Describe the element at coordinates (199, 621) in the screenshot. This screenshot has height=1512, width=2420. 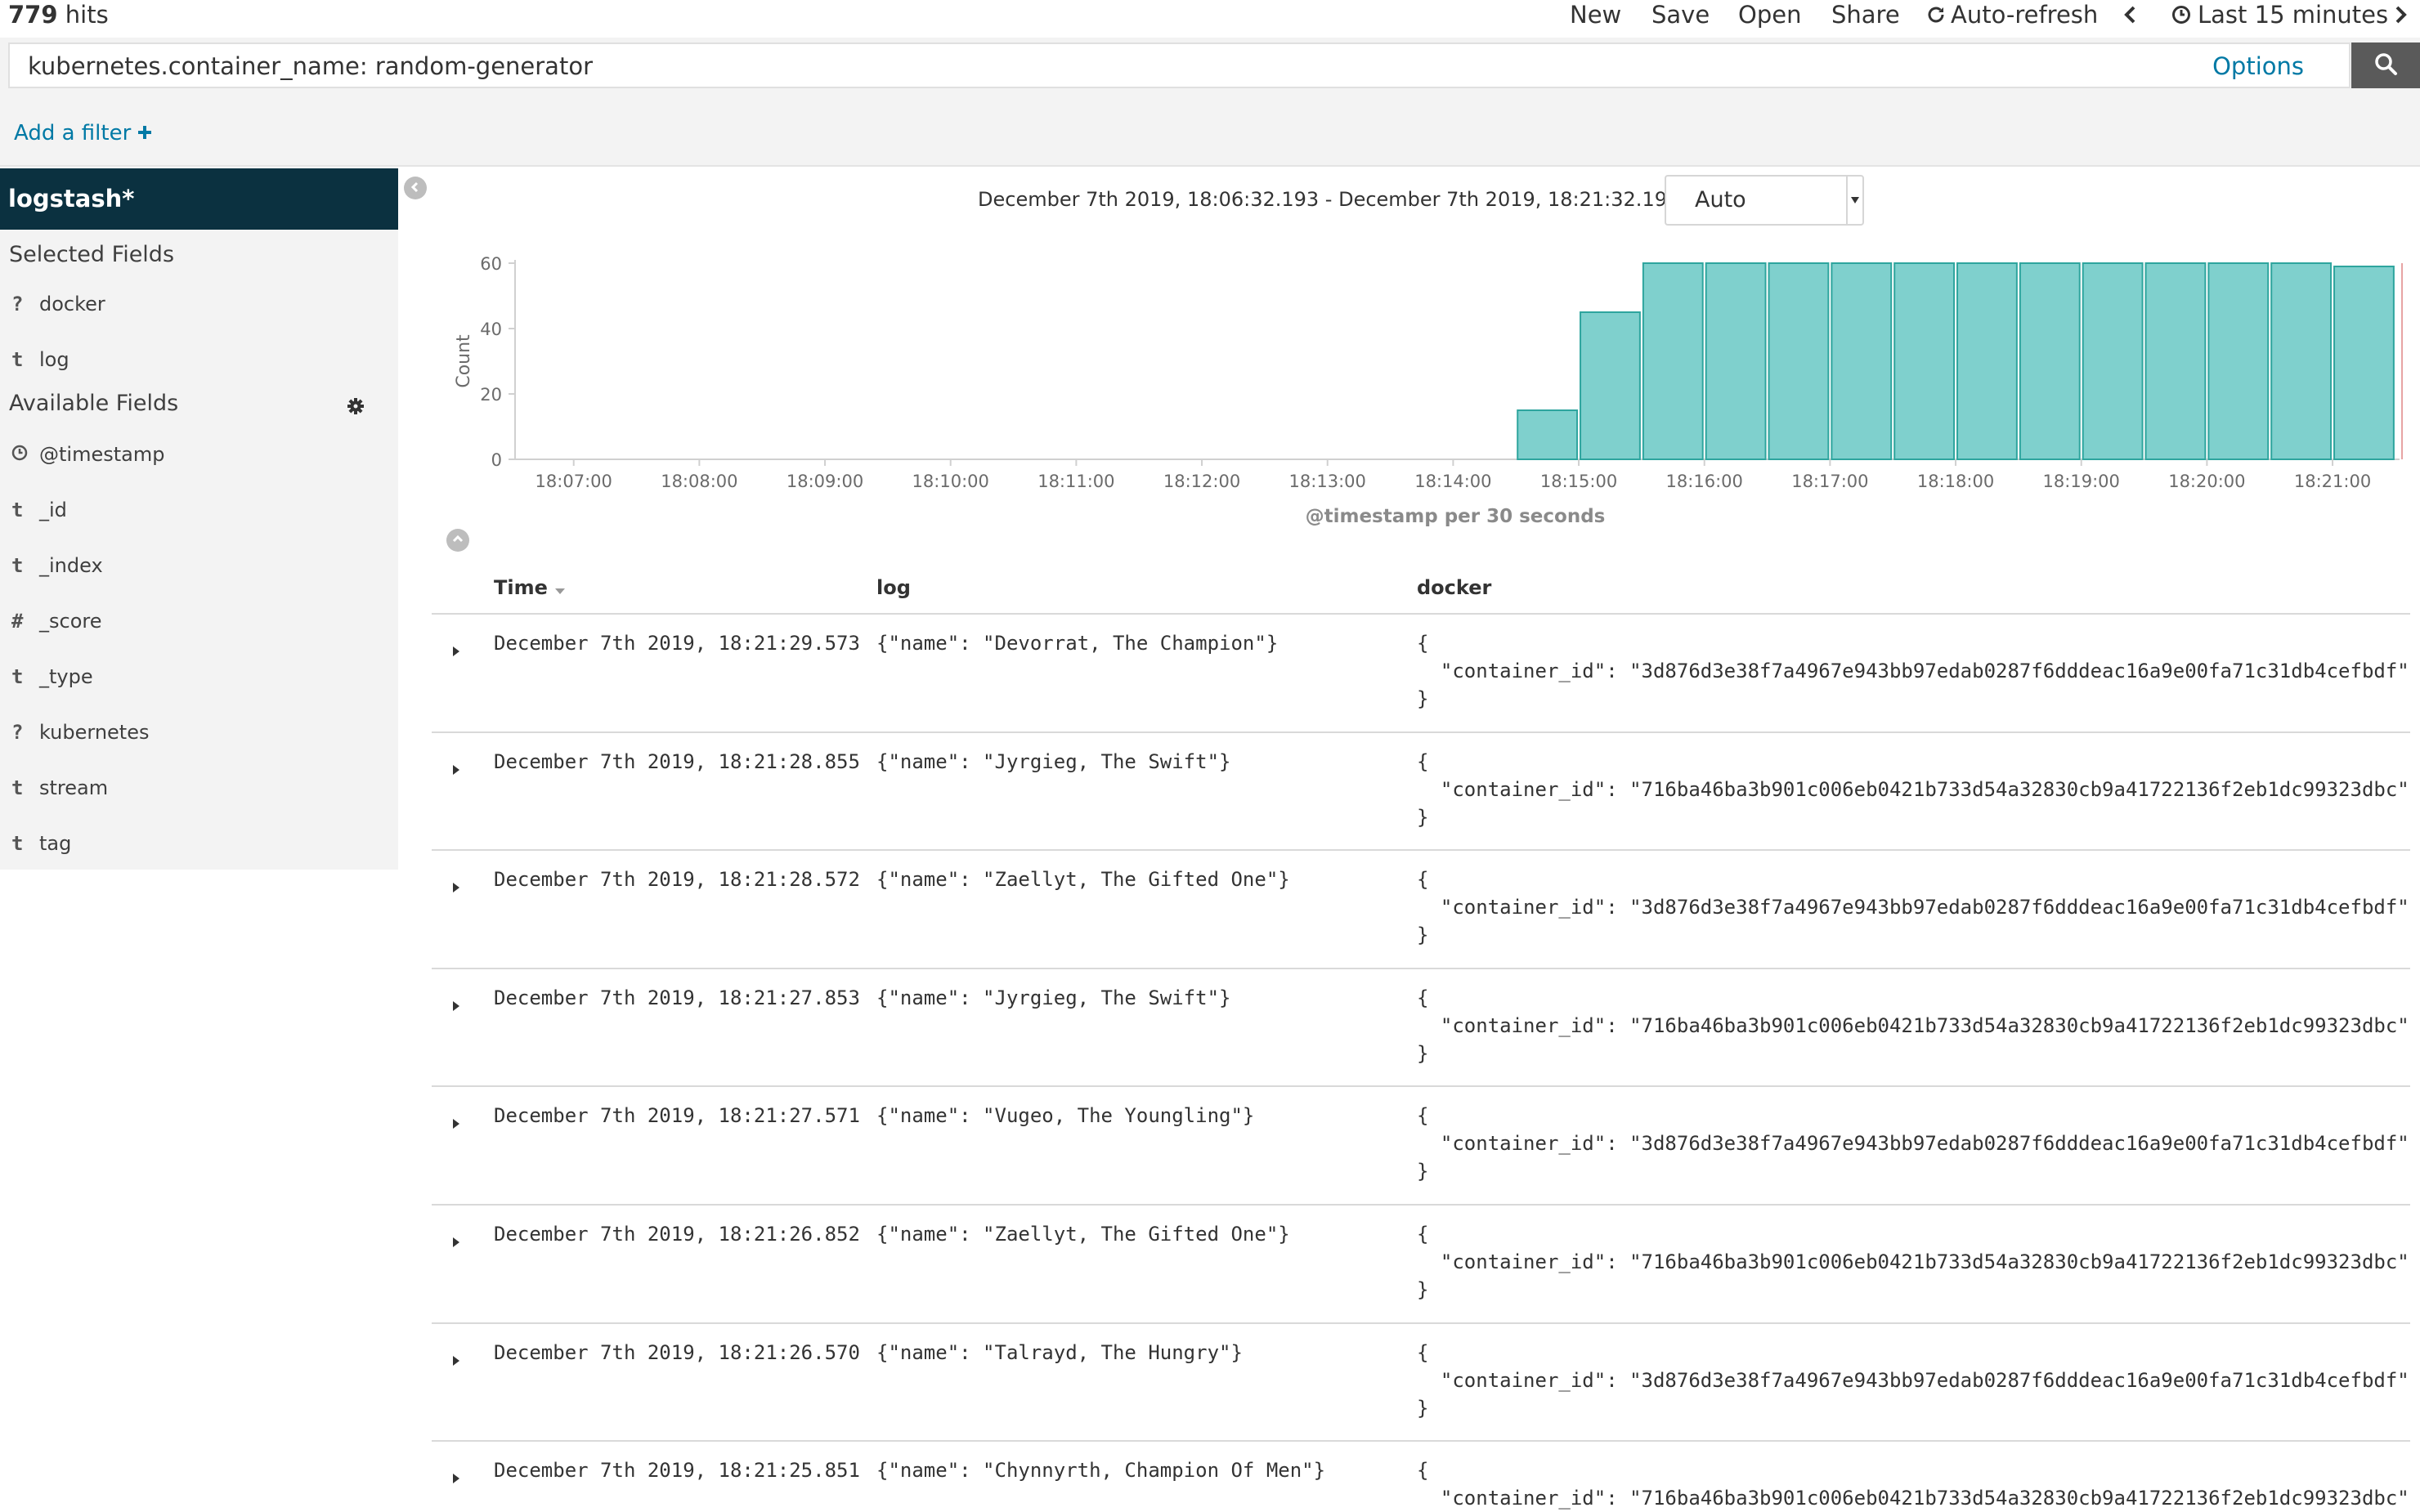
I see `field-item-score: # _score` at that location.